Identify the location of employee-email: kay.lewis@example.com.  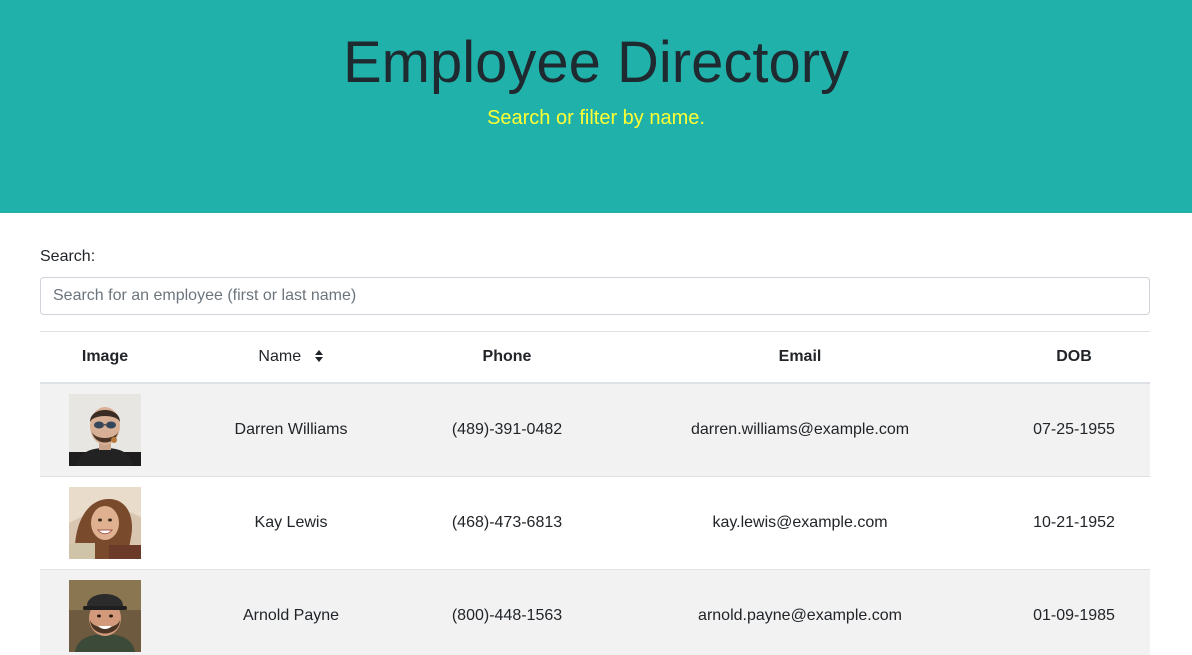
(800, 523).